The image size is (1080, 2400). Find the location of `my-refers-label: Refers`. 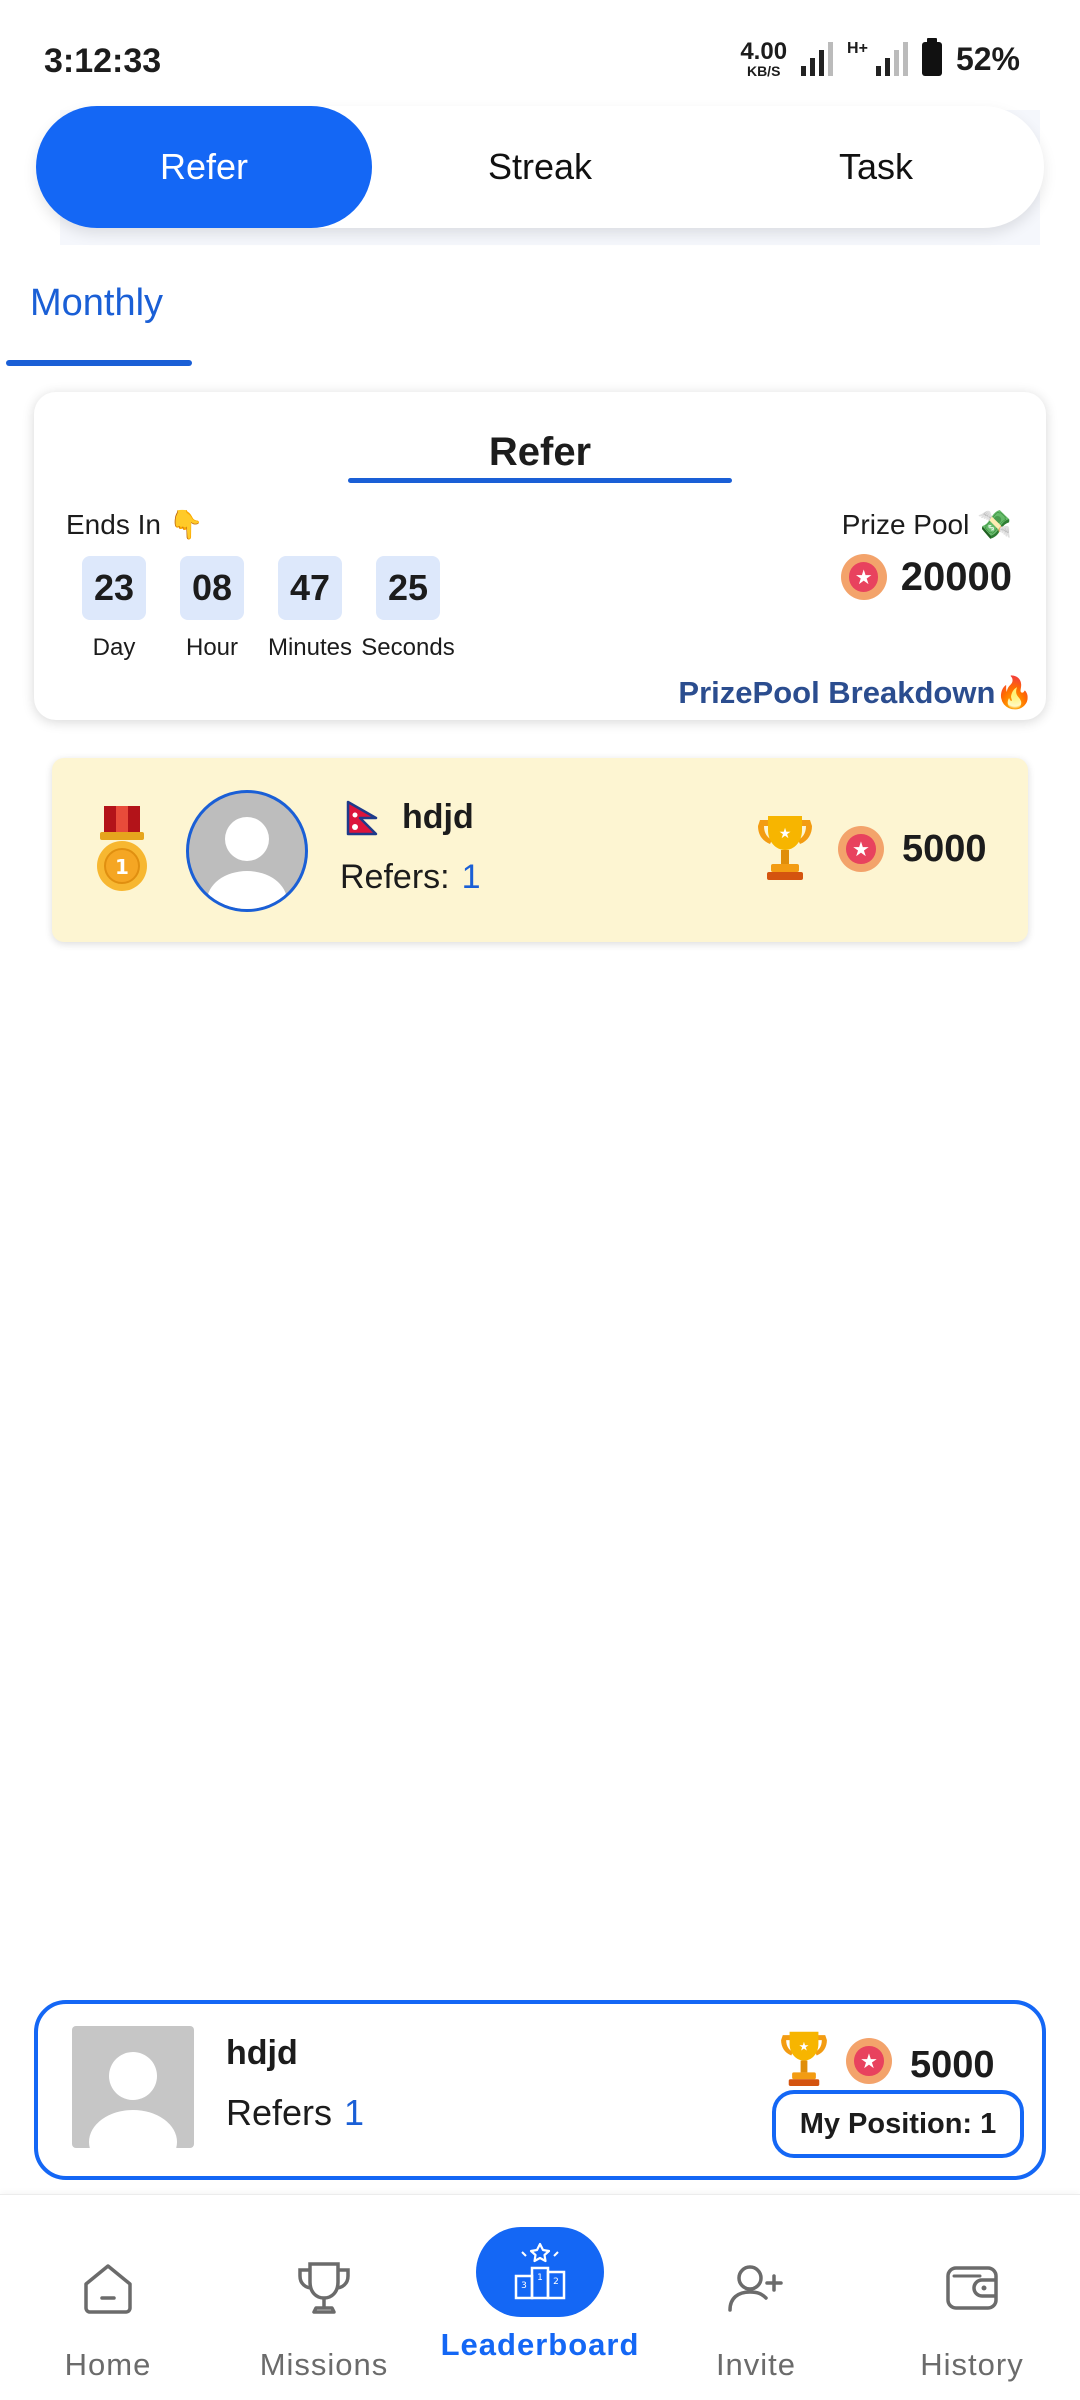

my-refers-label: Refers is located at coordinates (279, 2112).